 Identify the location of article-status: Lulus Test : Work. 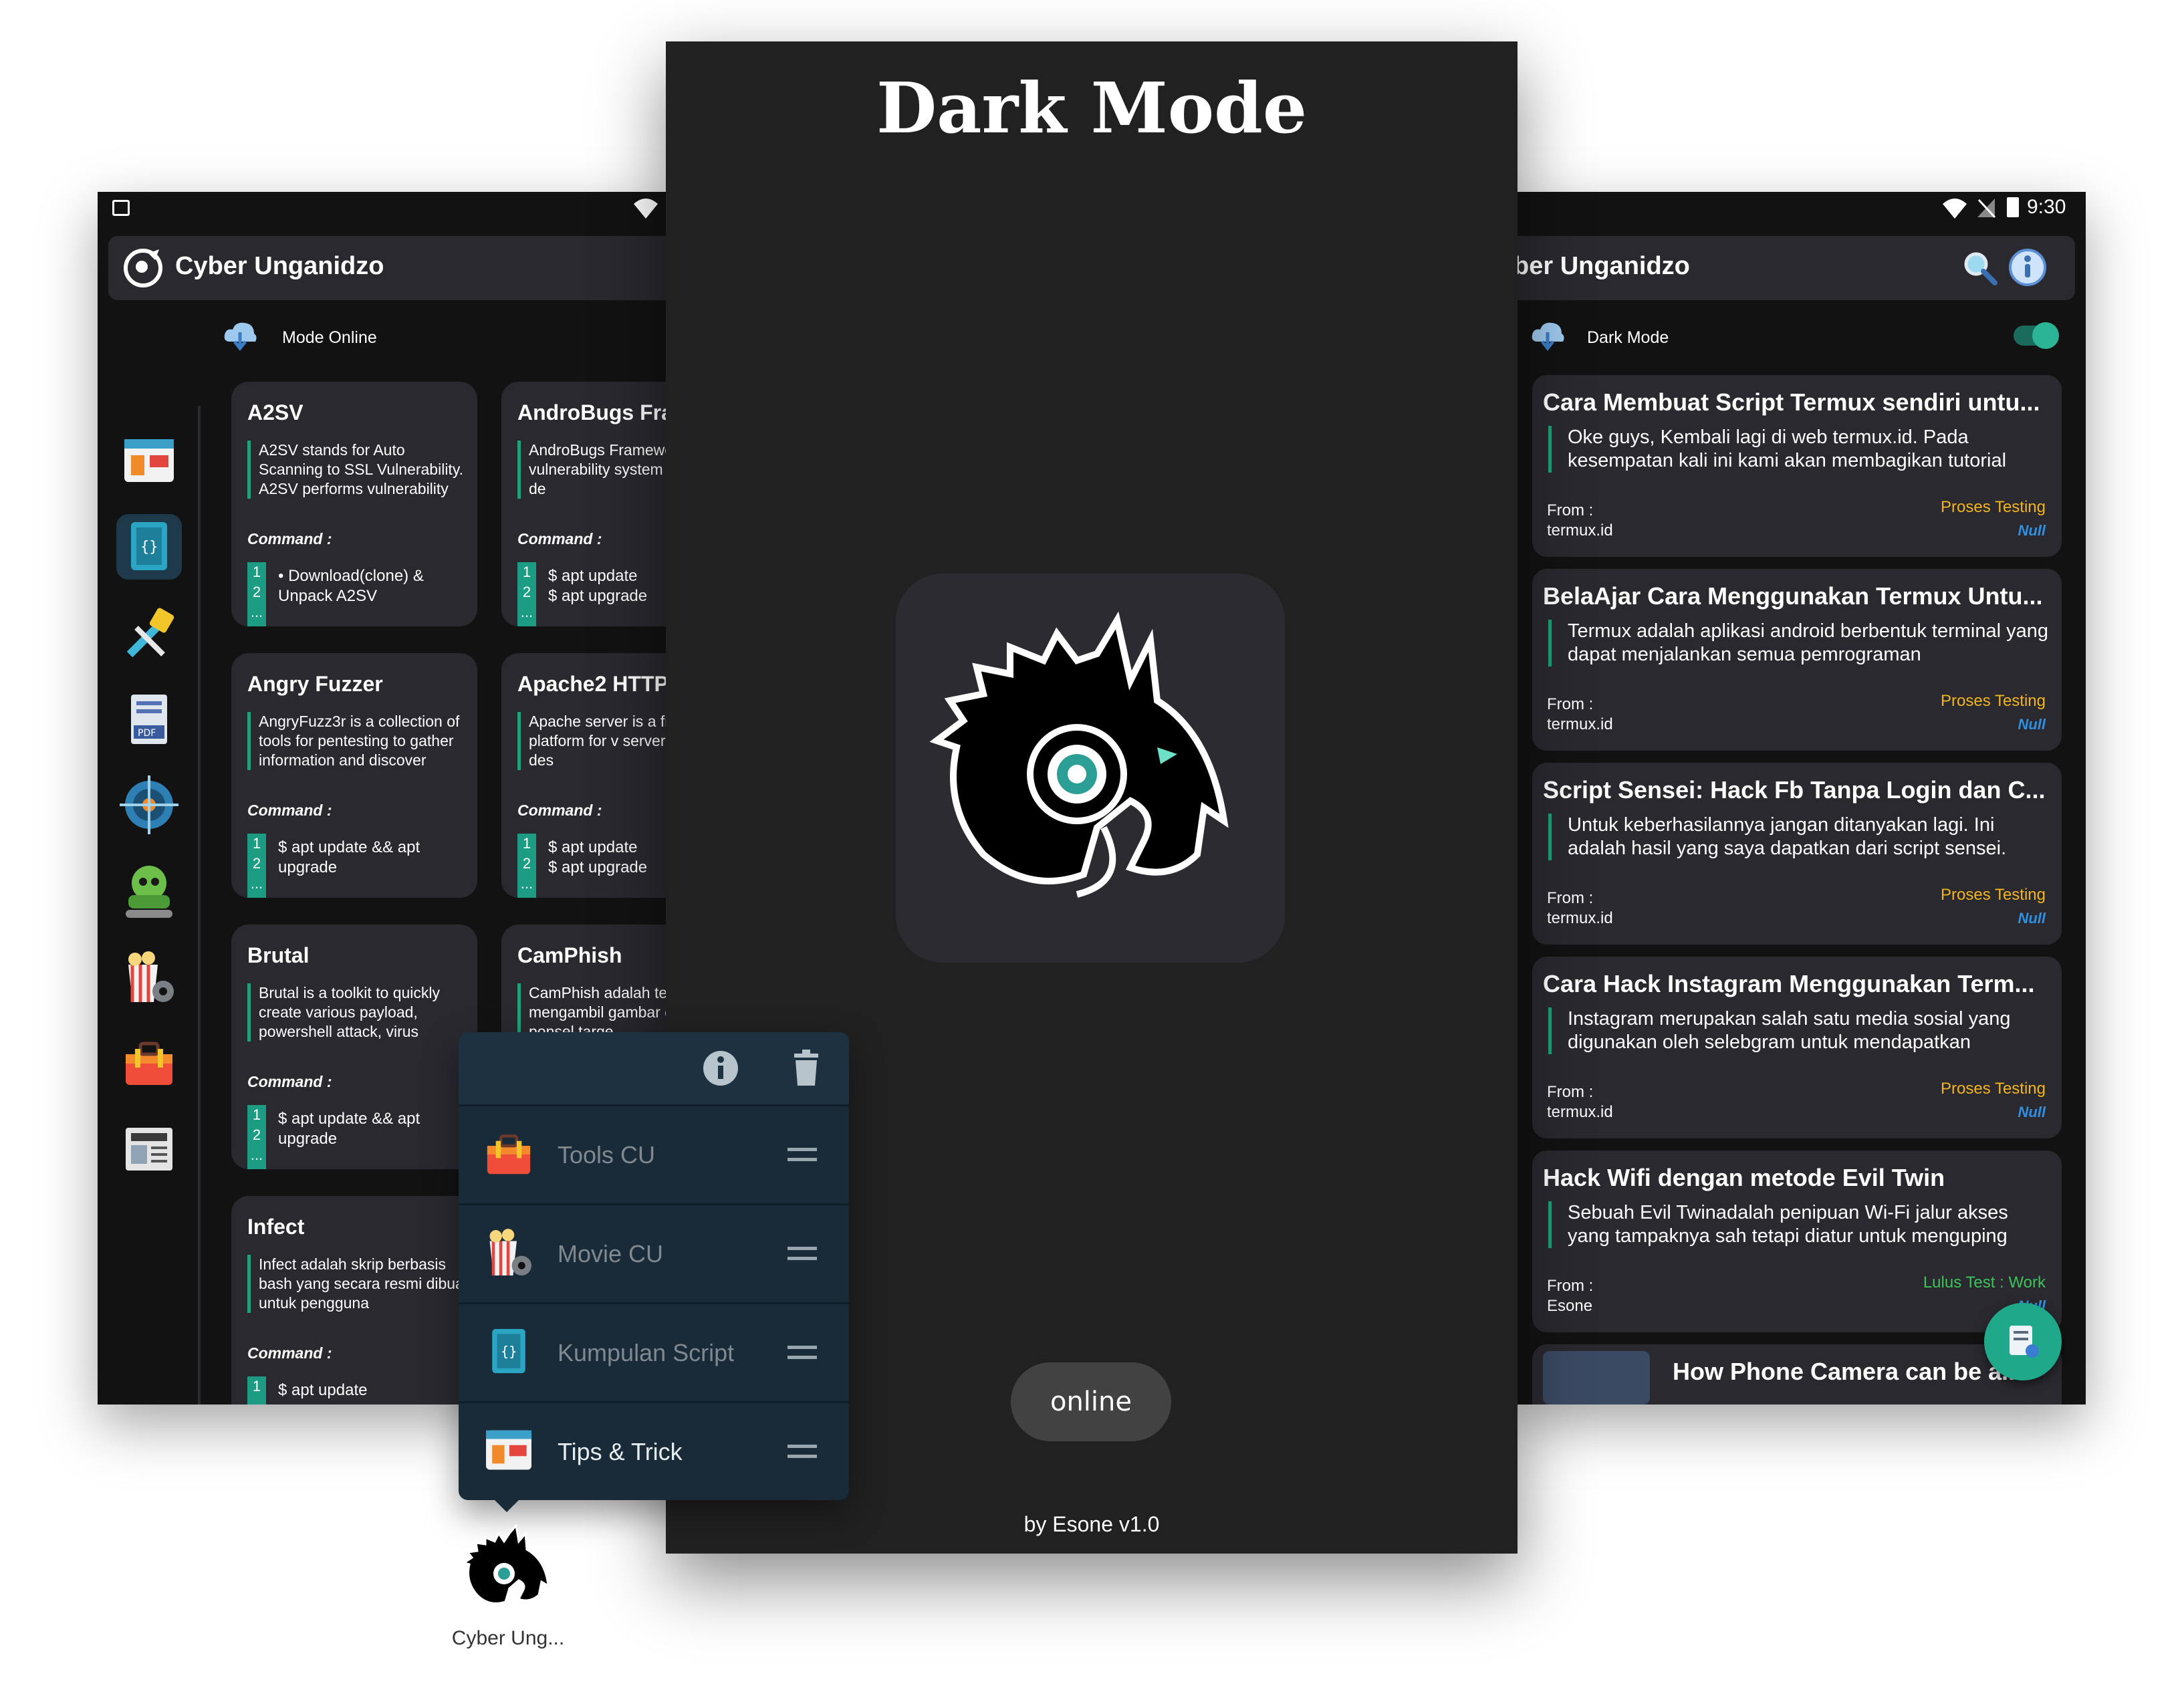
(1984, 1282).